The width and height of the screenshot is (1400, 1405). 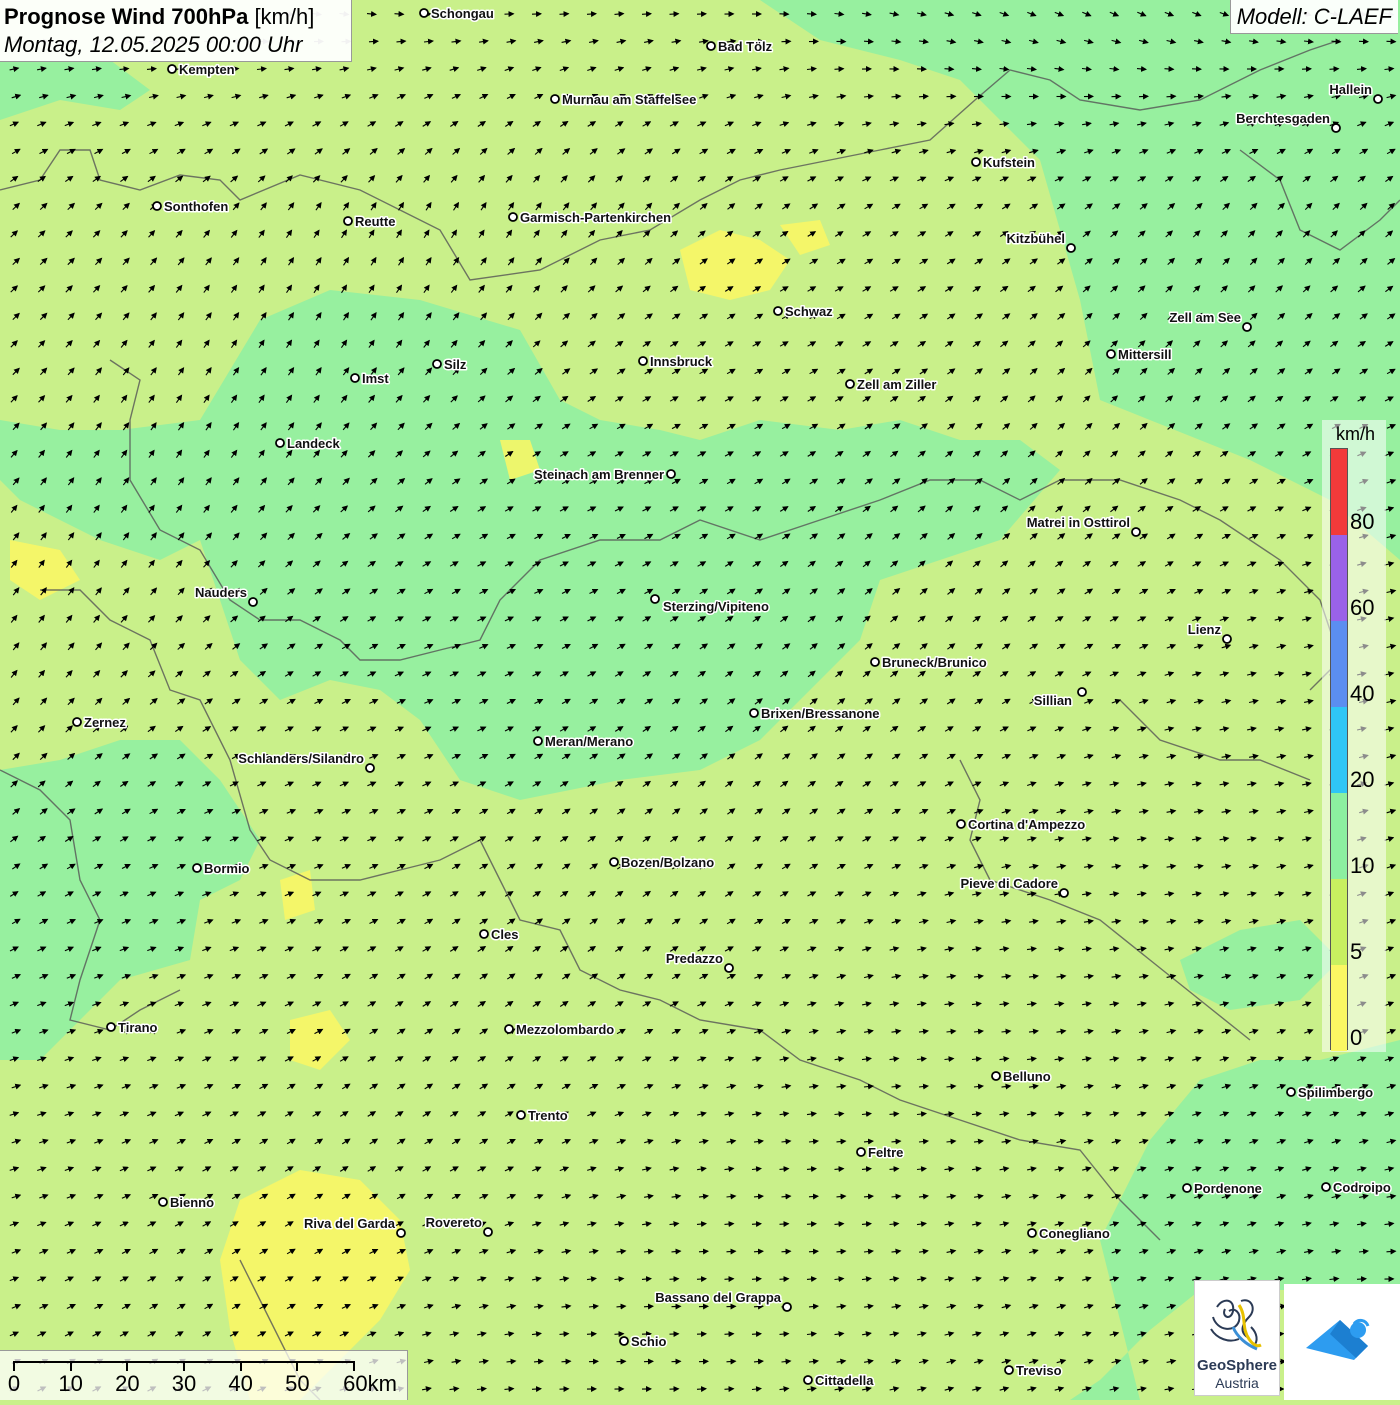 I want to click on city-bozen-bolzano: Bozen/Bolzano, so click(x=662, y=862).